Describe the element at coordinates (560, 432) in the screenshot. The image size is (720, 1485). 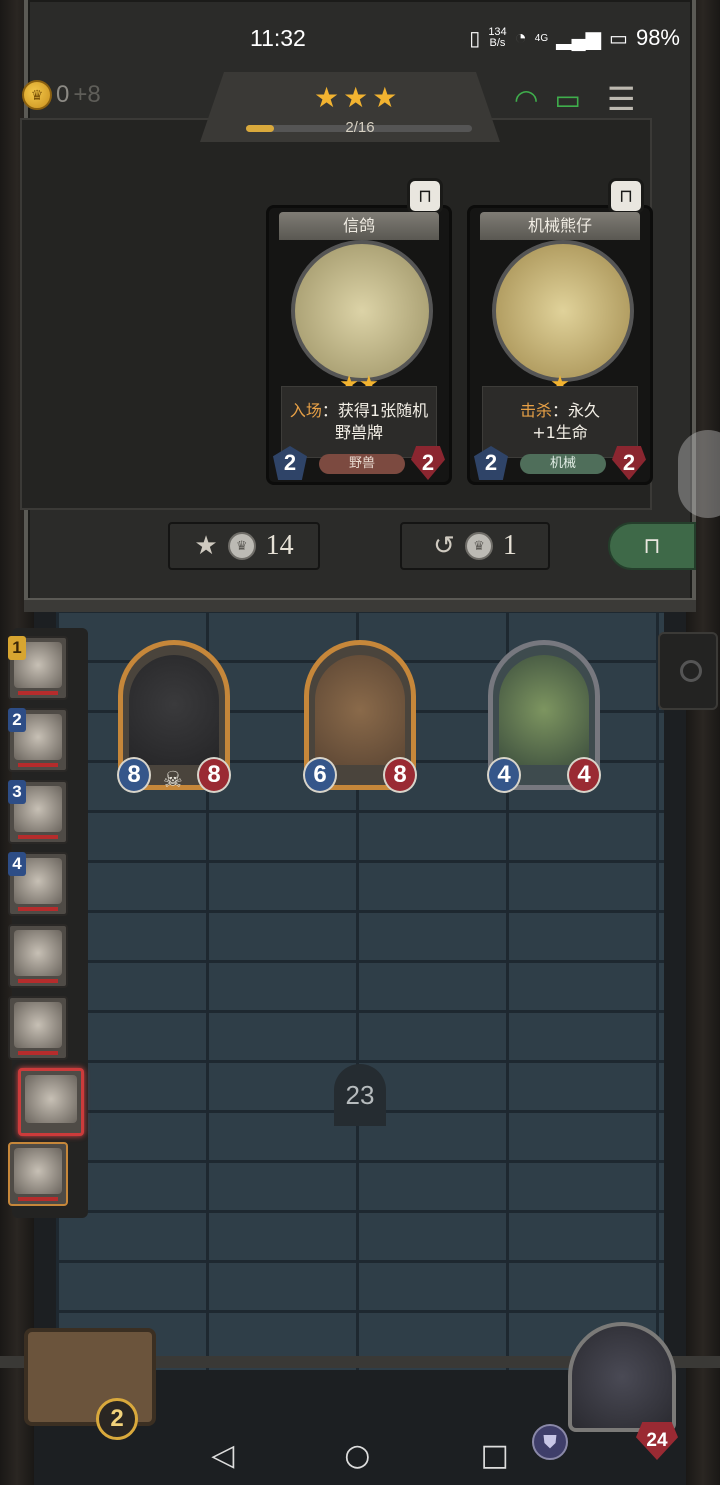
I see `card-effect-line2: +1生命` at that location.